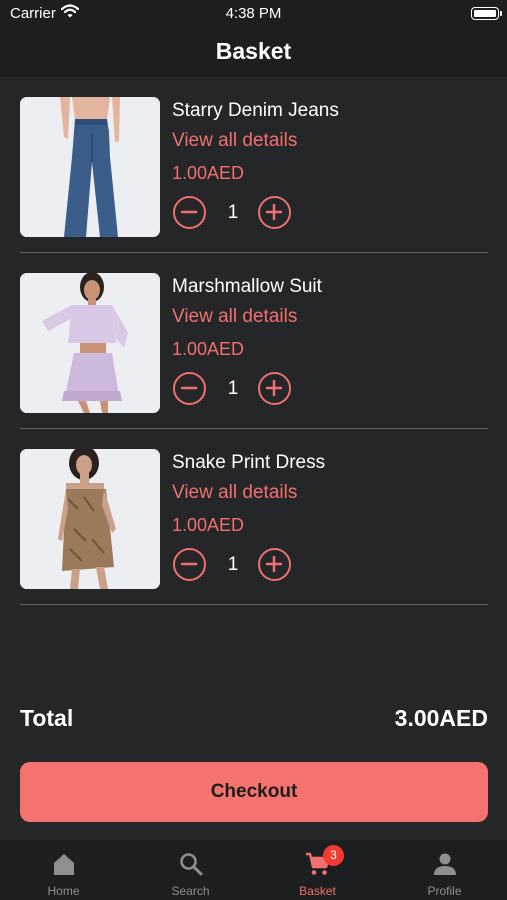  I want to click on battery-icon, so click(486, 13).